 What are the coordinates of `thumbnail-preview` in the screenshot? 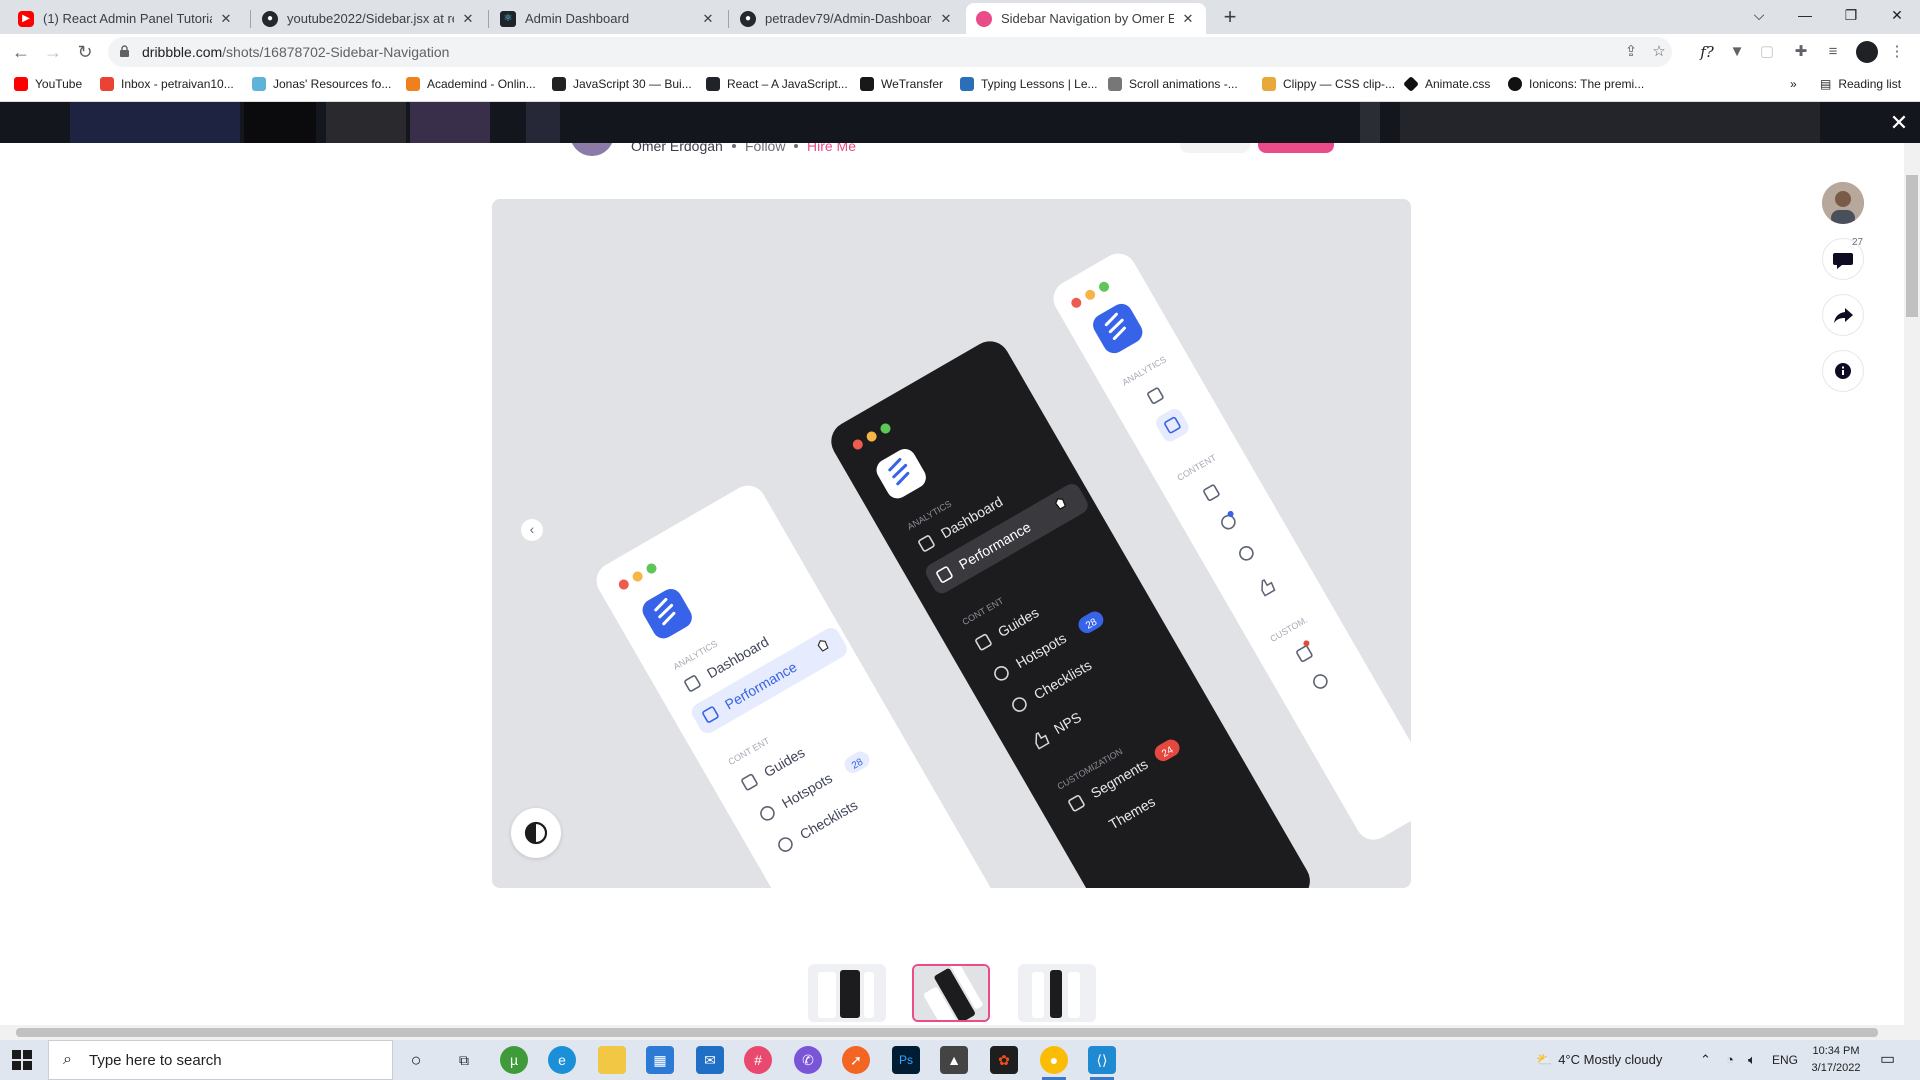 It's located at (1056, 994).